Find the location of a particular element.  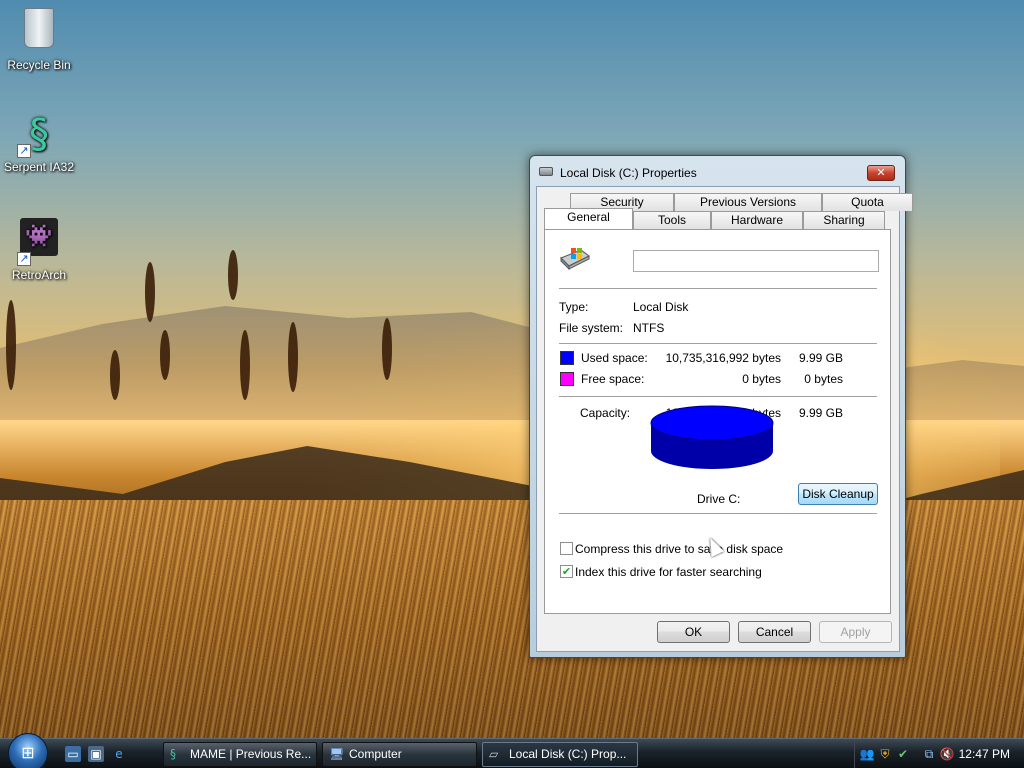

drive-label: Drive C: is located at coordinates (719, 499).